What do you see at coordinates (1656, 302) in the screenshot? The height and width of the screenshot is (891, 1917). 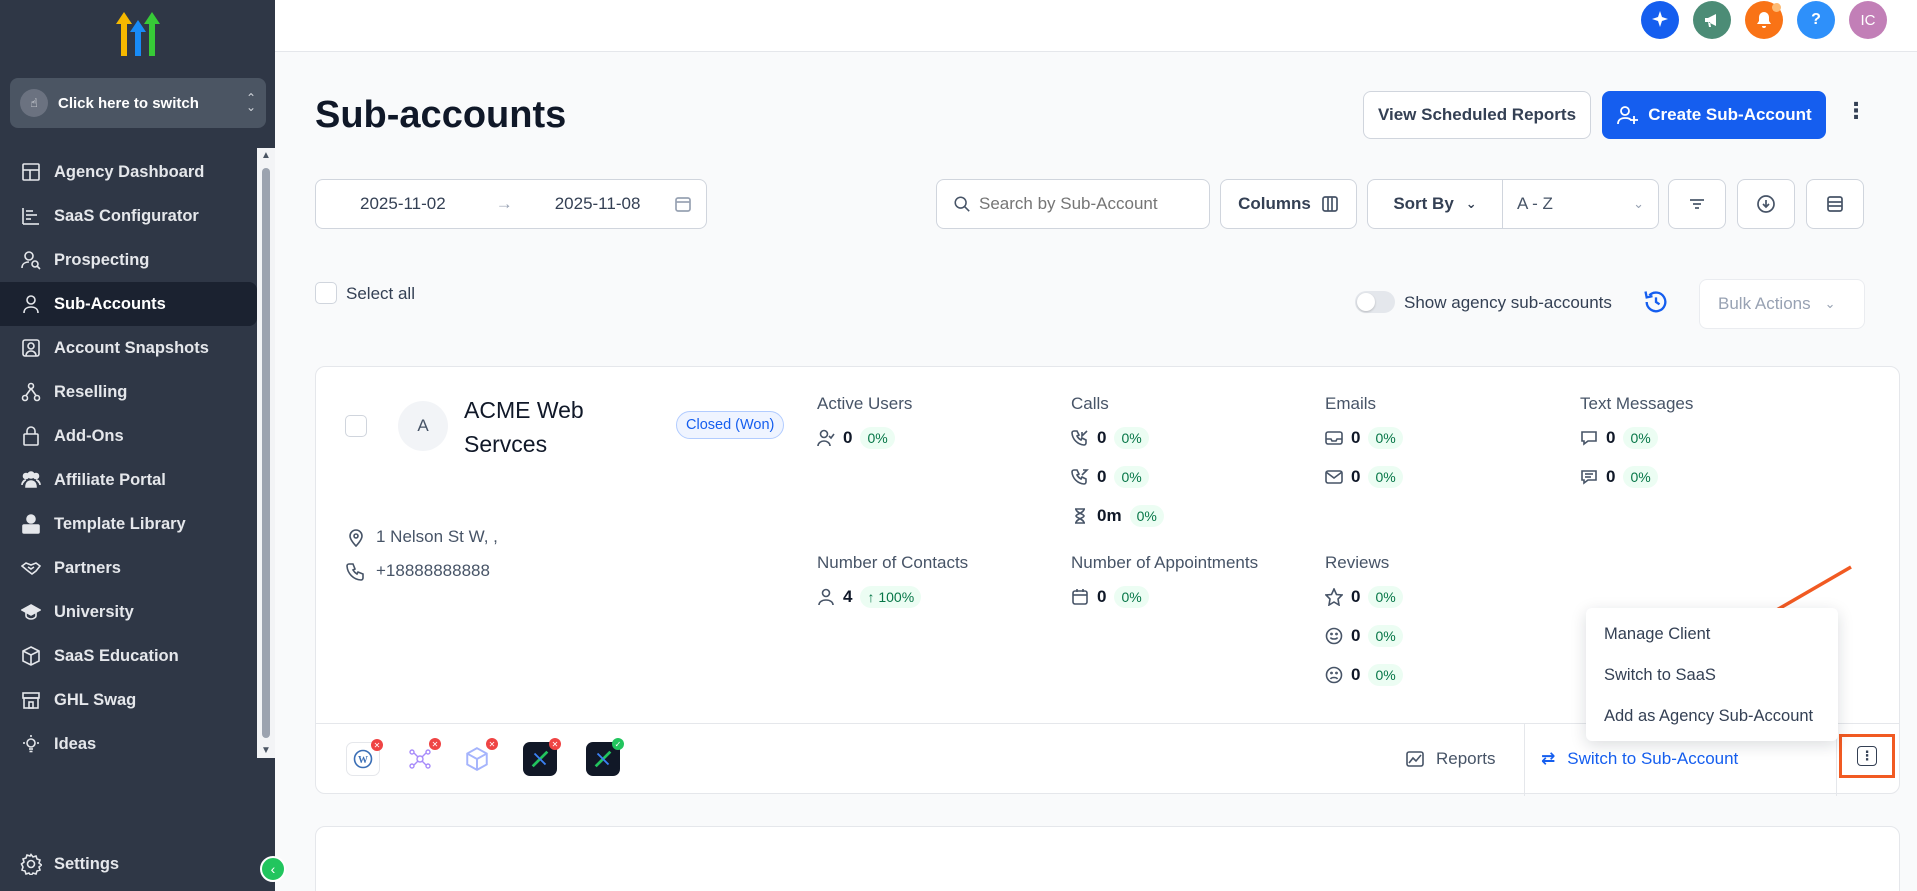 I see `history-icon` at bounding box center [1656, 302].